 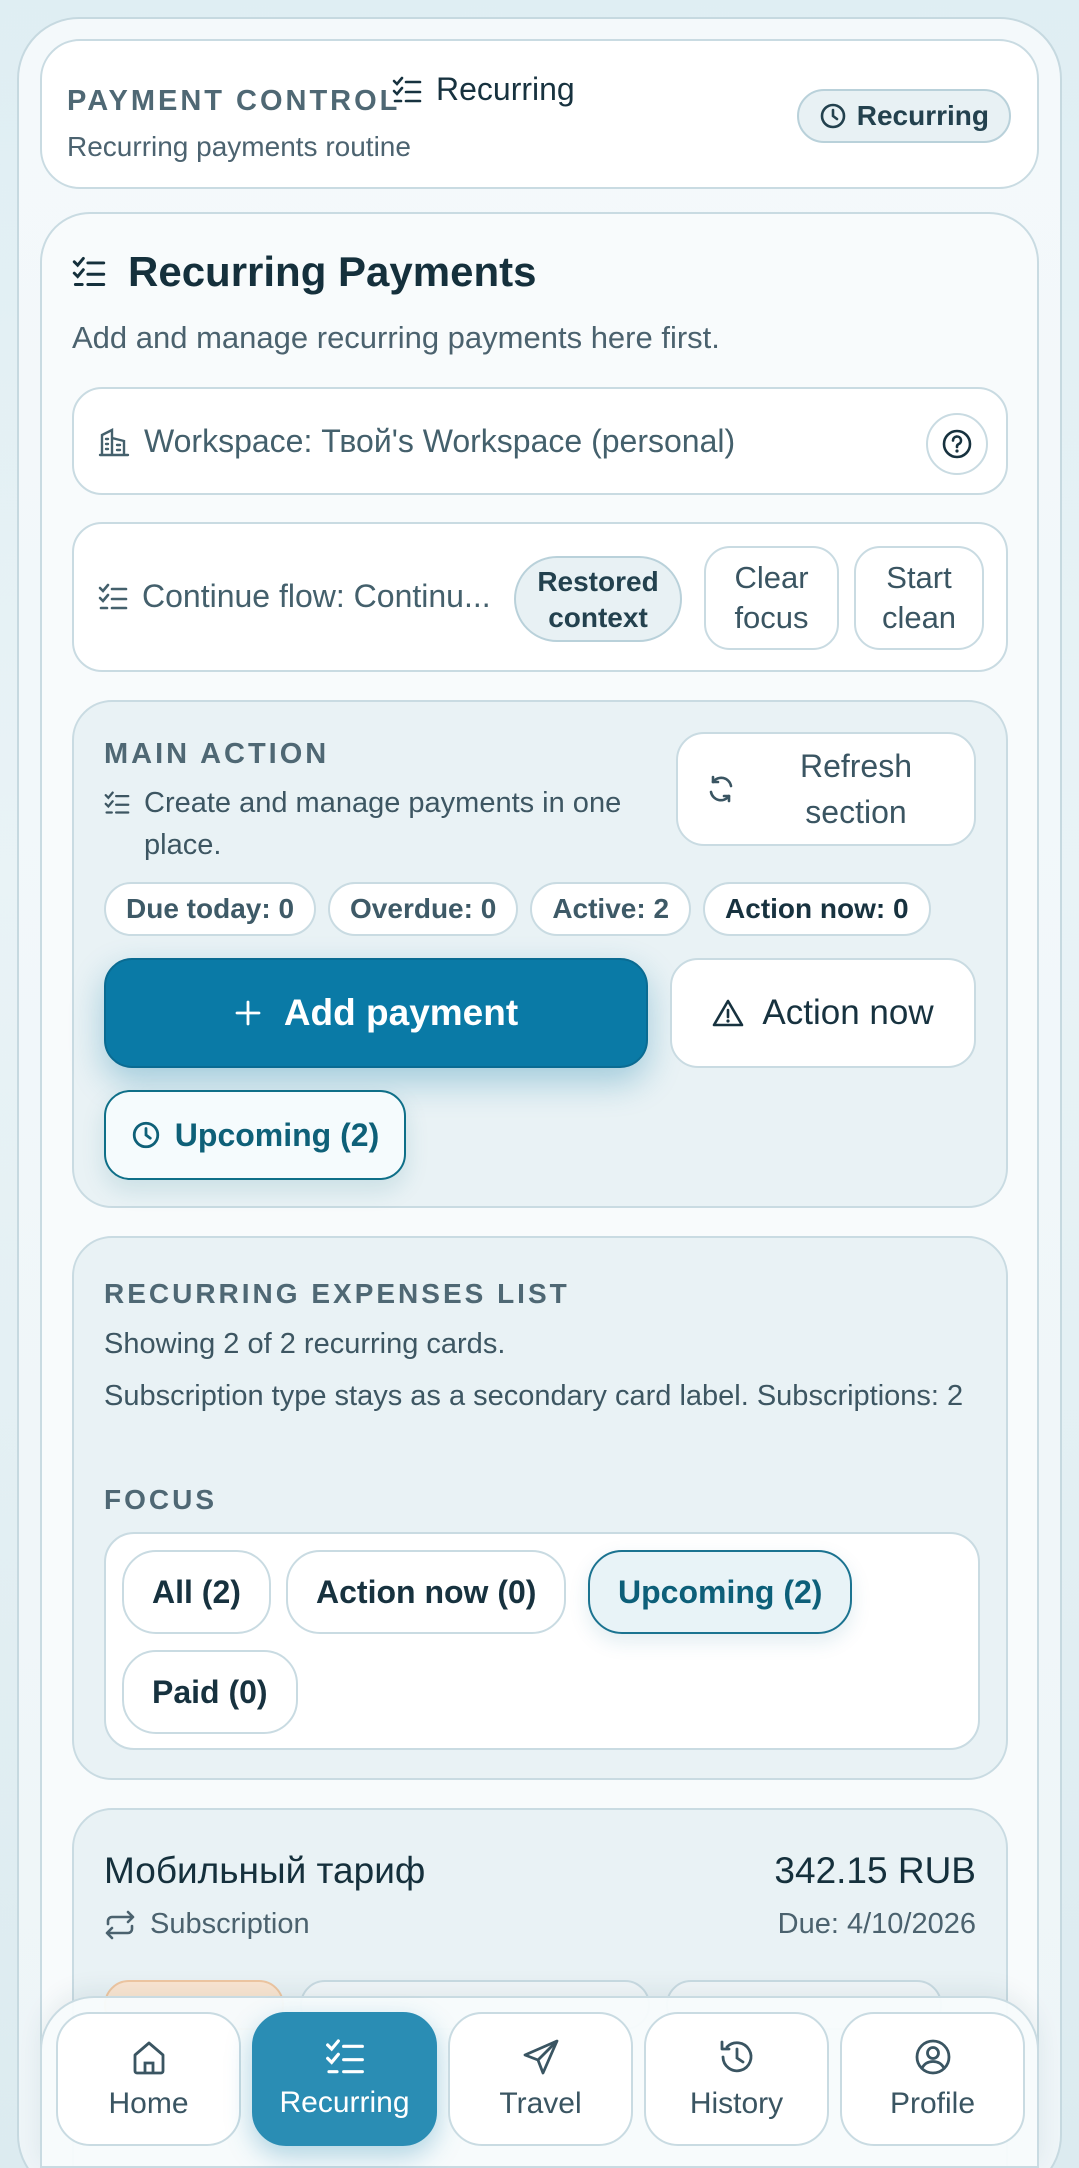 What do you see at coordinates (720, 1592) in the screenshot?
I see `focus-upcoming-chip: Upcoming (2)` at bounding box center [720, 1592].